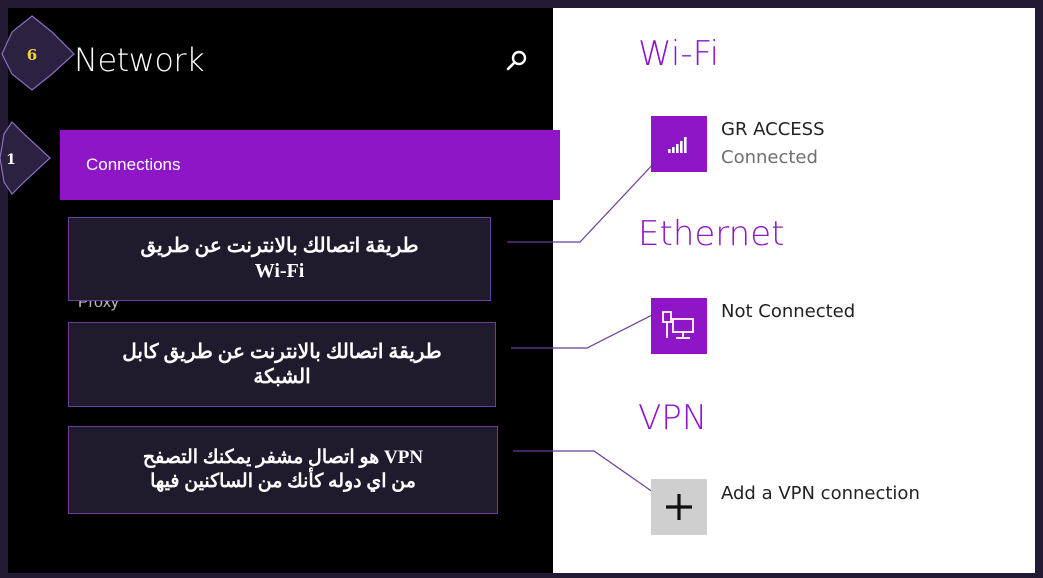 The image size is (1043, 578). What do you see at coordinates (820, 493) in the screenshot?
I see `add-vpn-label: Add a VPN connection` at bounding box center [820, 493].